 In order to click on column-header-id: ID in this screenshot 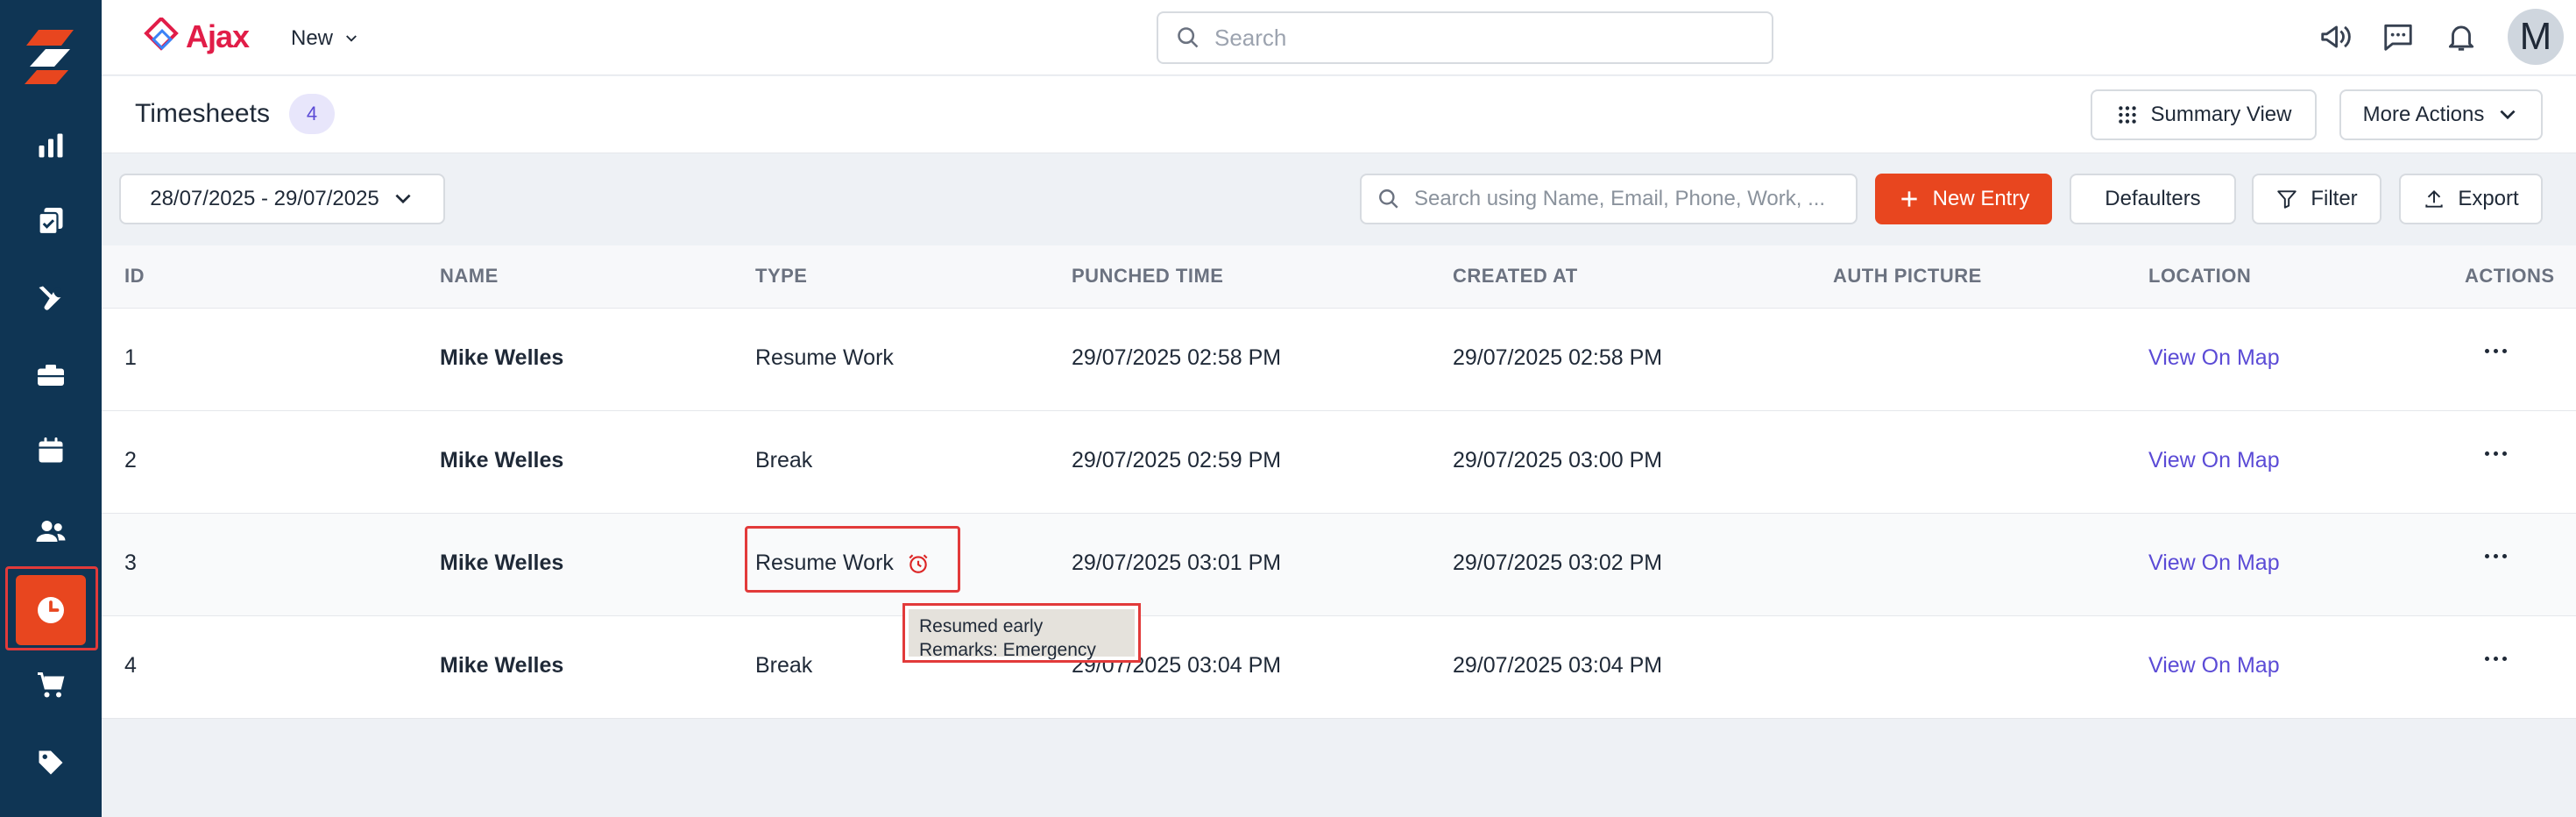, I will do `click(134, 276)`.